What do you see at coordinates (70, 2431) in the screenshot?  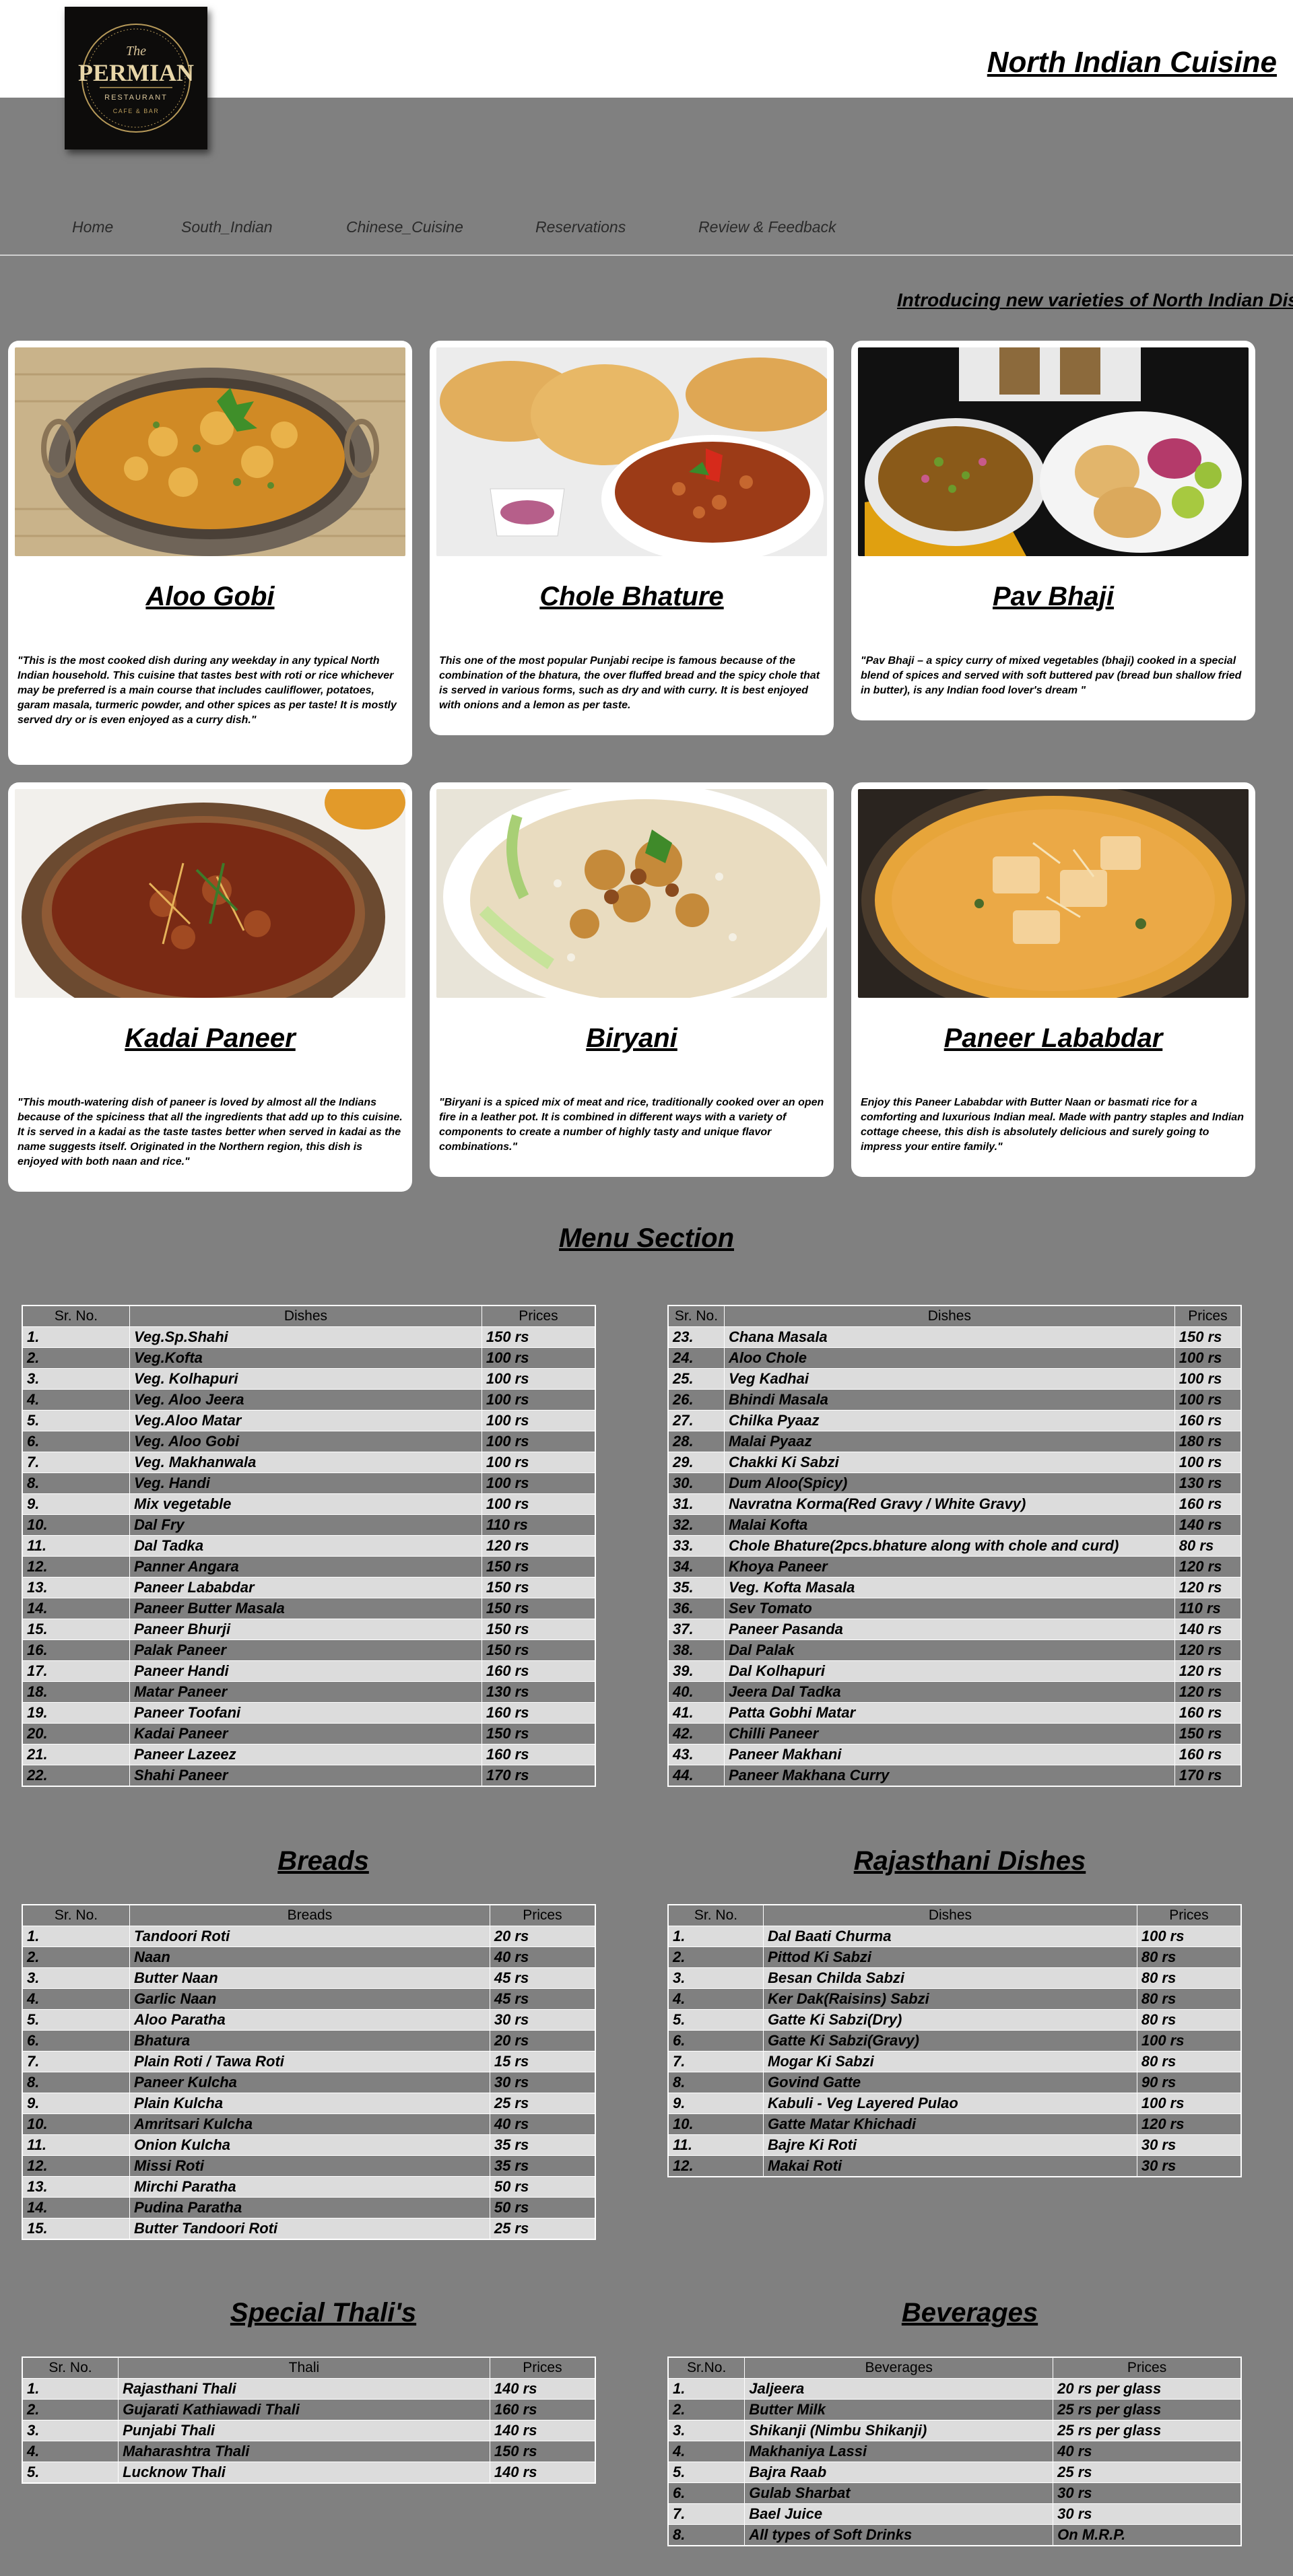 I see `serial-cell: 3.` at bounding box center [70, 2431].